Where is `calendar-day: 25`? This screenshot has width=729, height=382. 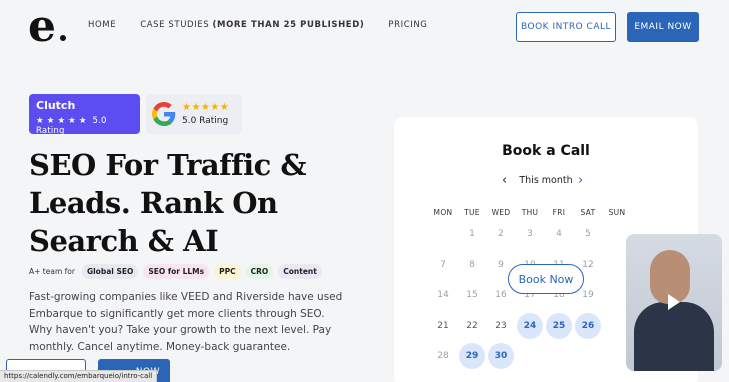
calendar-day: 25 is located at coordinates (559, 325).